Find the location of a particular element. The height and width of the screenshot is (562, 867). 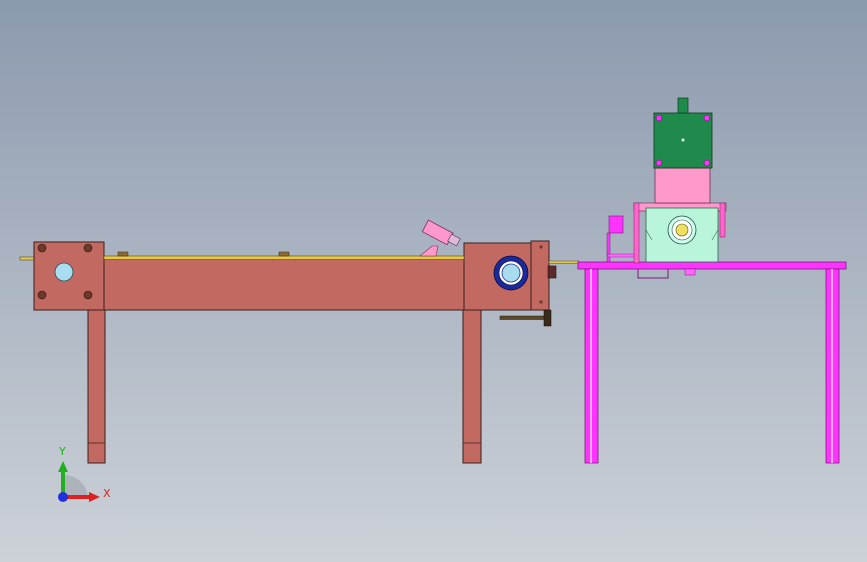

x-axis-label: X is located at coordinates (107, 493).